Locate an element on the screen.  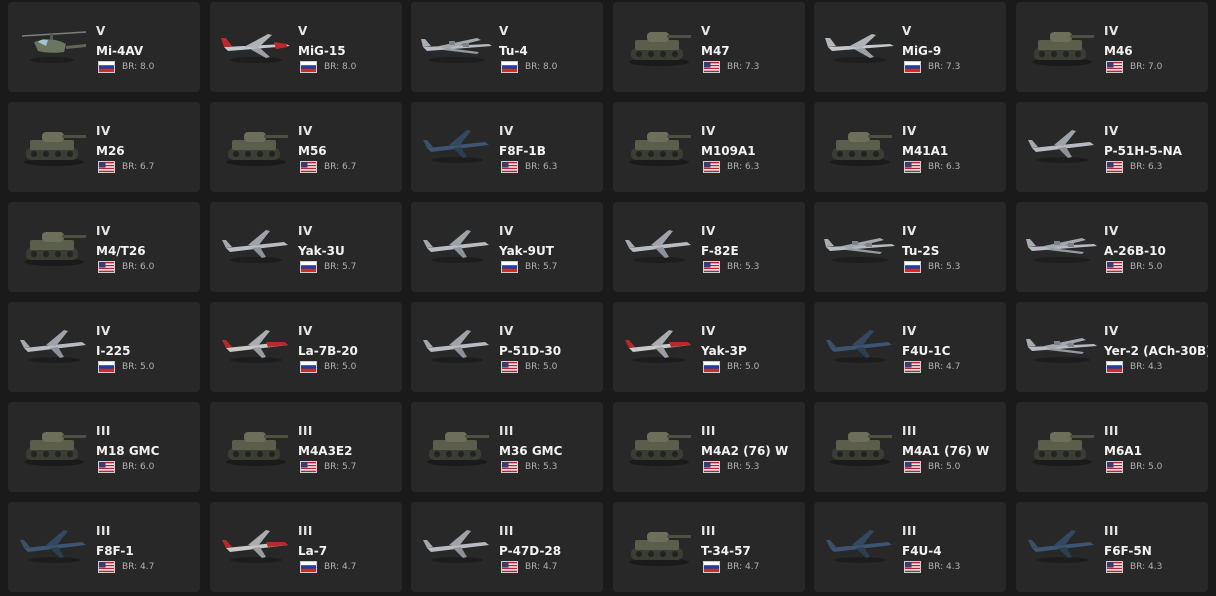
vehicle-name: F4U-4 is located at coordinates (922, 551).